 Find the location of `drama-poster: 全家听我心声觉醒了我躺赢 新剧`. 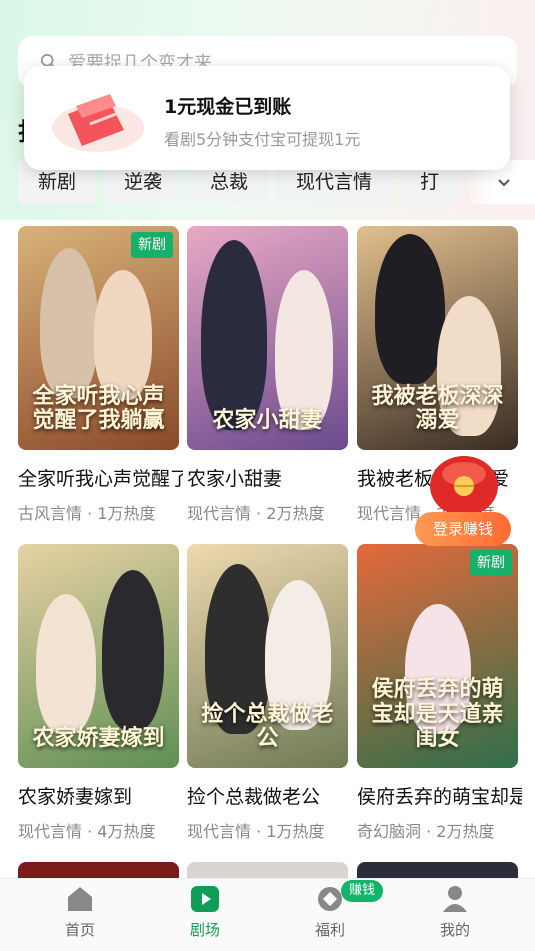

drama-poster: 全家听我心声觉醒了我躺赢 新剧 is located at coordinates (98, 338).